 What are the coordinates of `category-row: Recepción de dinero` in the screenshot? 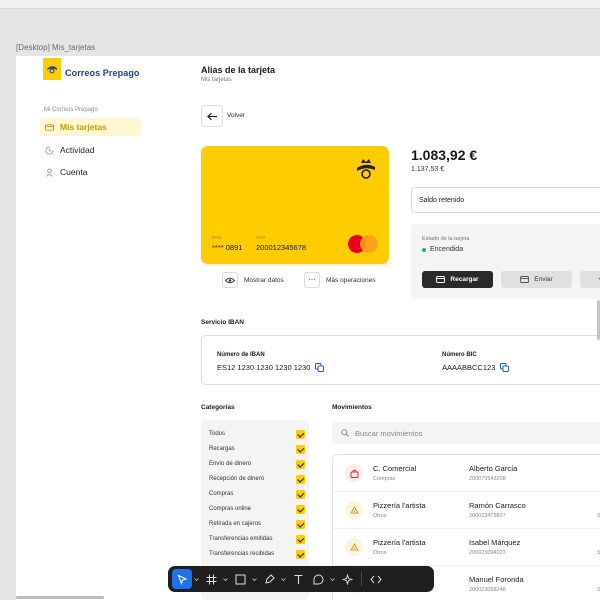 It's located at (257, 479).